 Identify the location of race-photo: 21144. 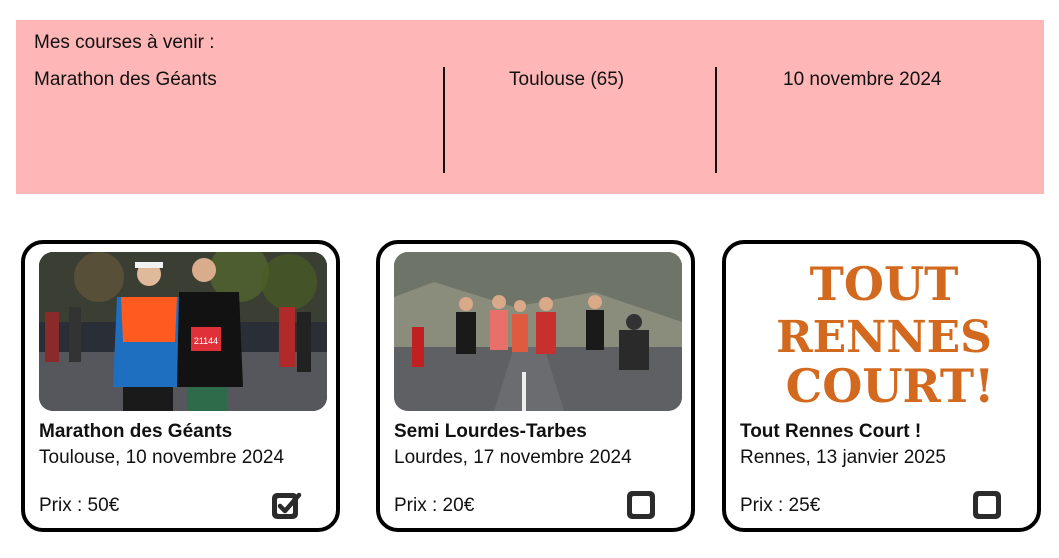
(183, 331).